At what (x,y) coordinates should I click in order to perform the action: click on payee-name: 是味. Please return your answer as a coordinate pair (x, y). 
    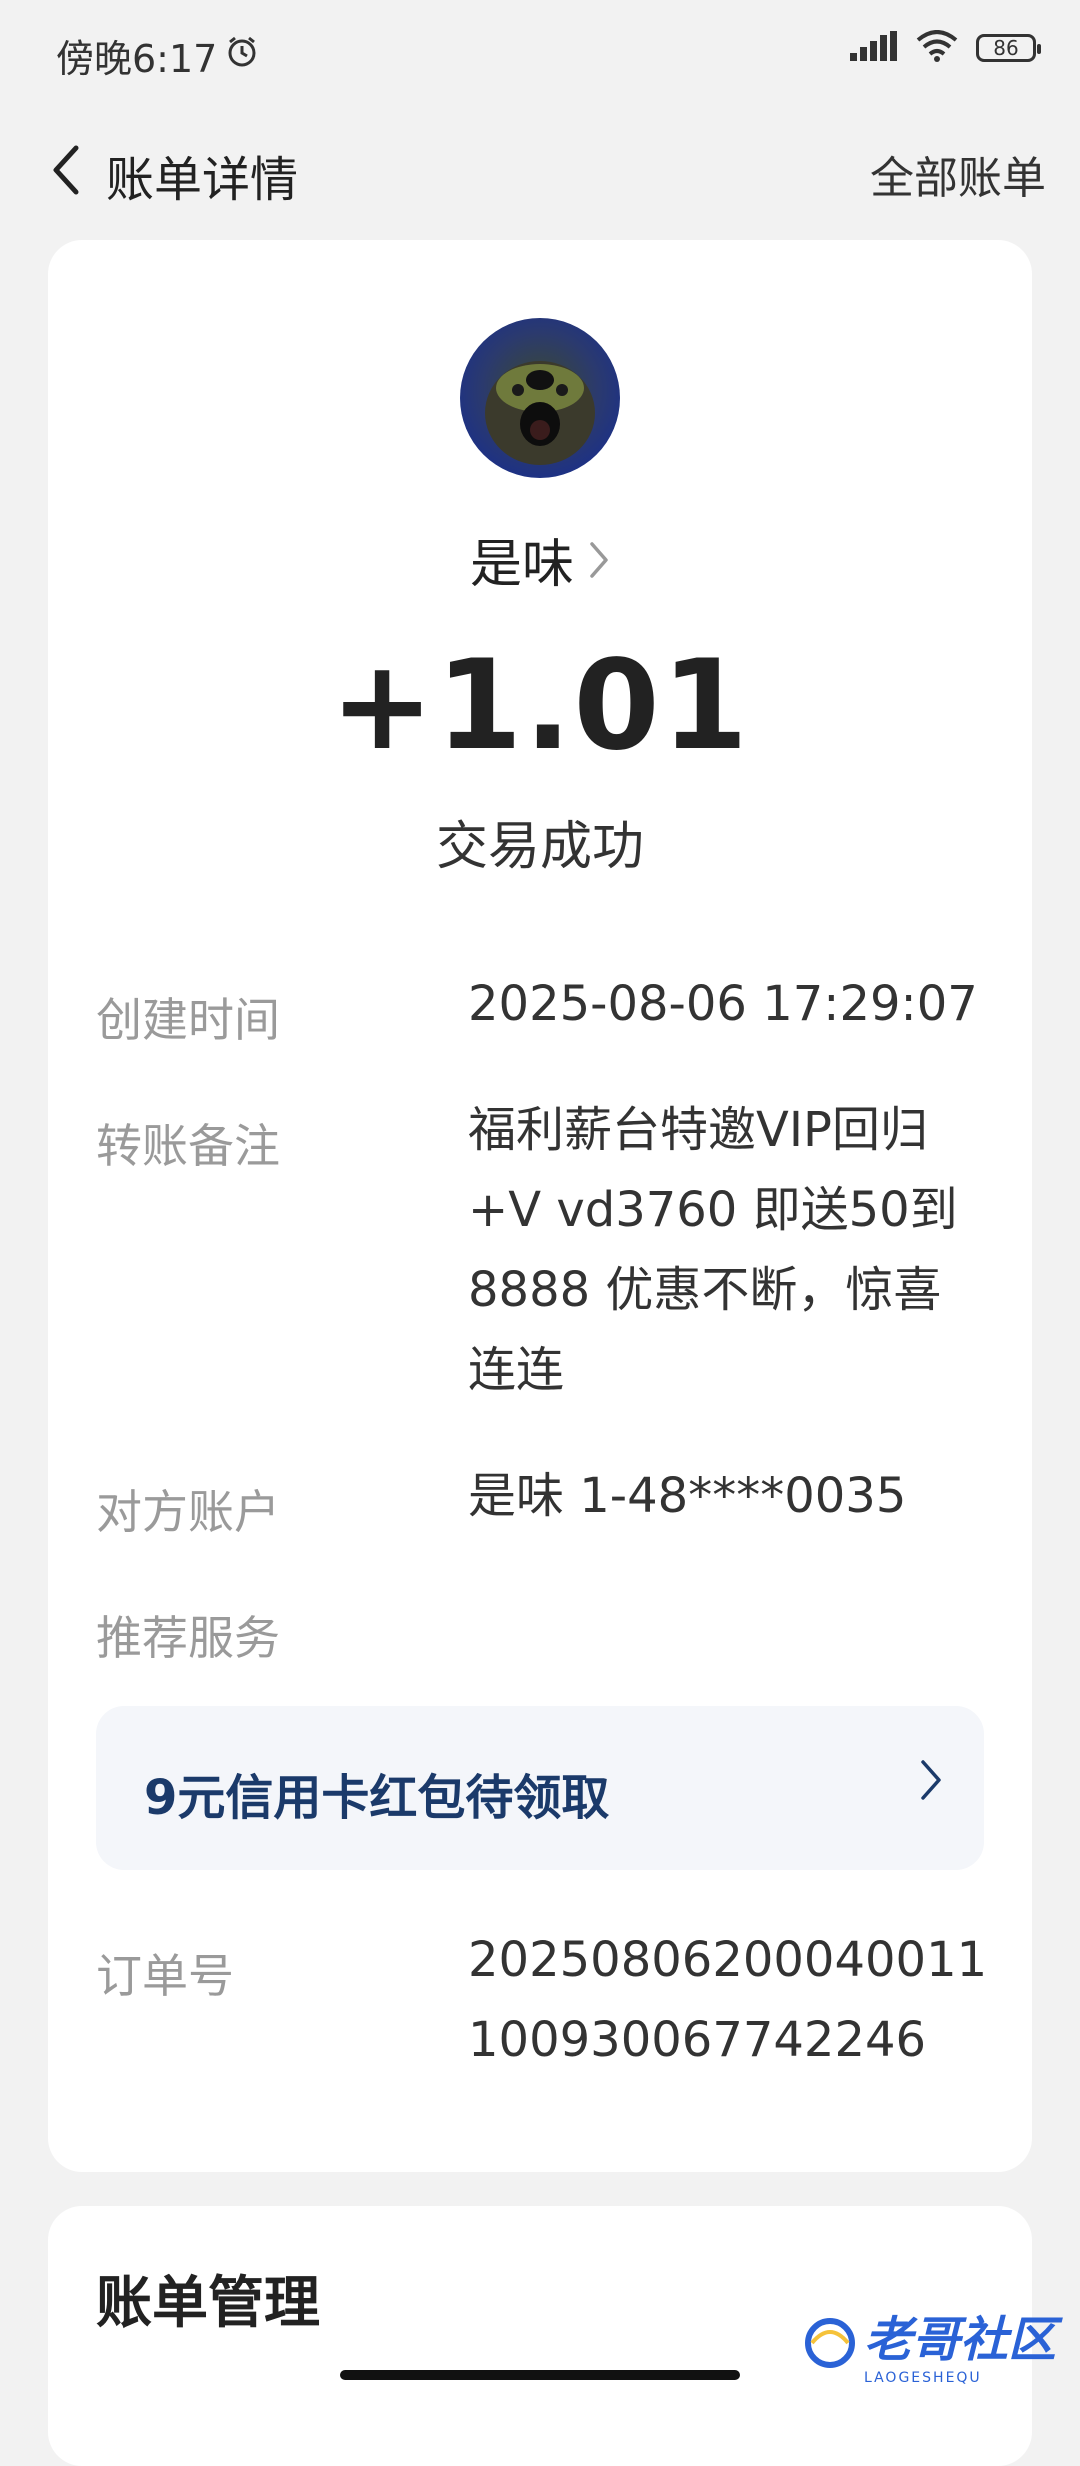
    Looking at the image, I should click on (521, 565).